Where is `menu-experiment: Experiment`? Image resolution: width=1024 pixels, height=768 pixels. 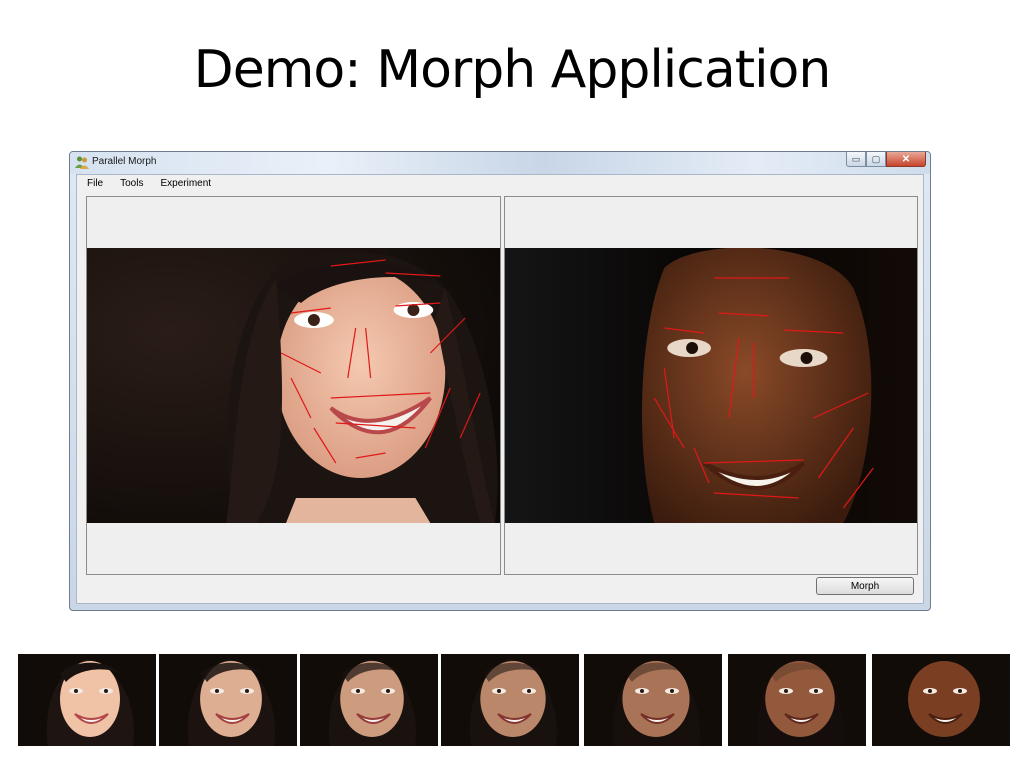 menu-experiment: Experiment is located at coordinates (184, 184).